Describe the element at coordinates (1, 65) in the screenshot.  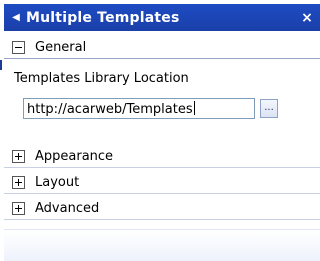
I see `edge-marker` at that location.